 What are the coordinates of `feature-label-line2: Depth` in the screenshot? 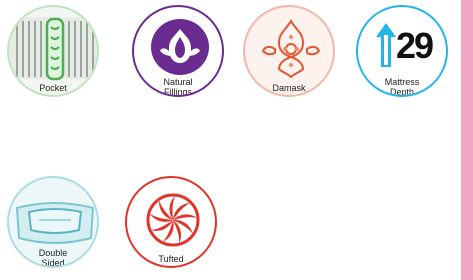 It's located at (402, 92).